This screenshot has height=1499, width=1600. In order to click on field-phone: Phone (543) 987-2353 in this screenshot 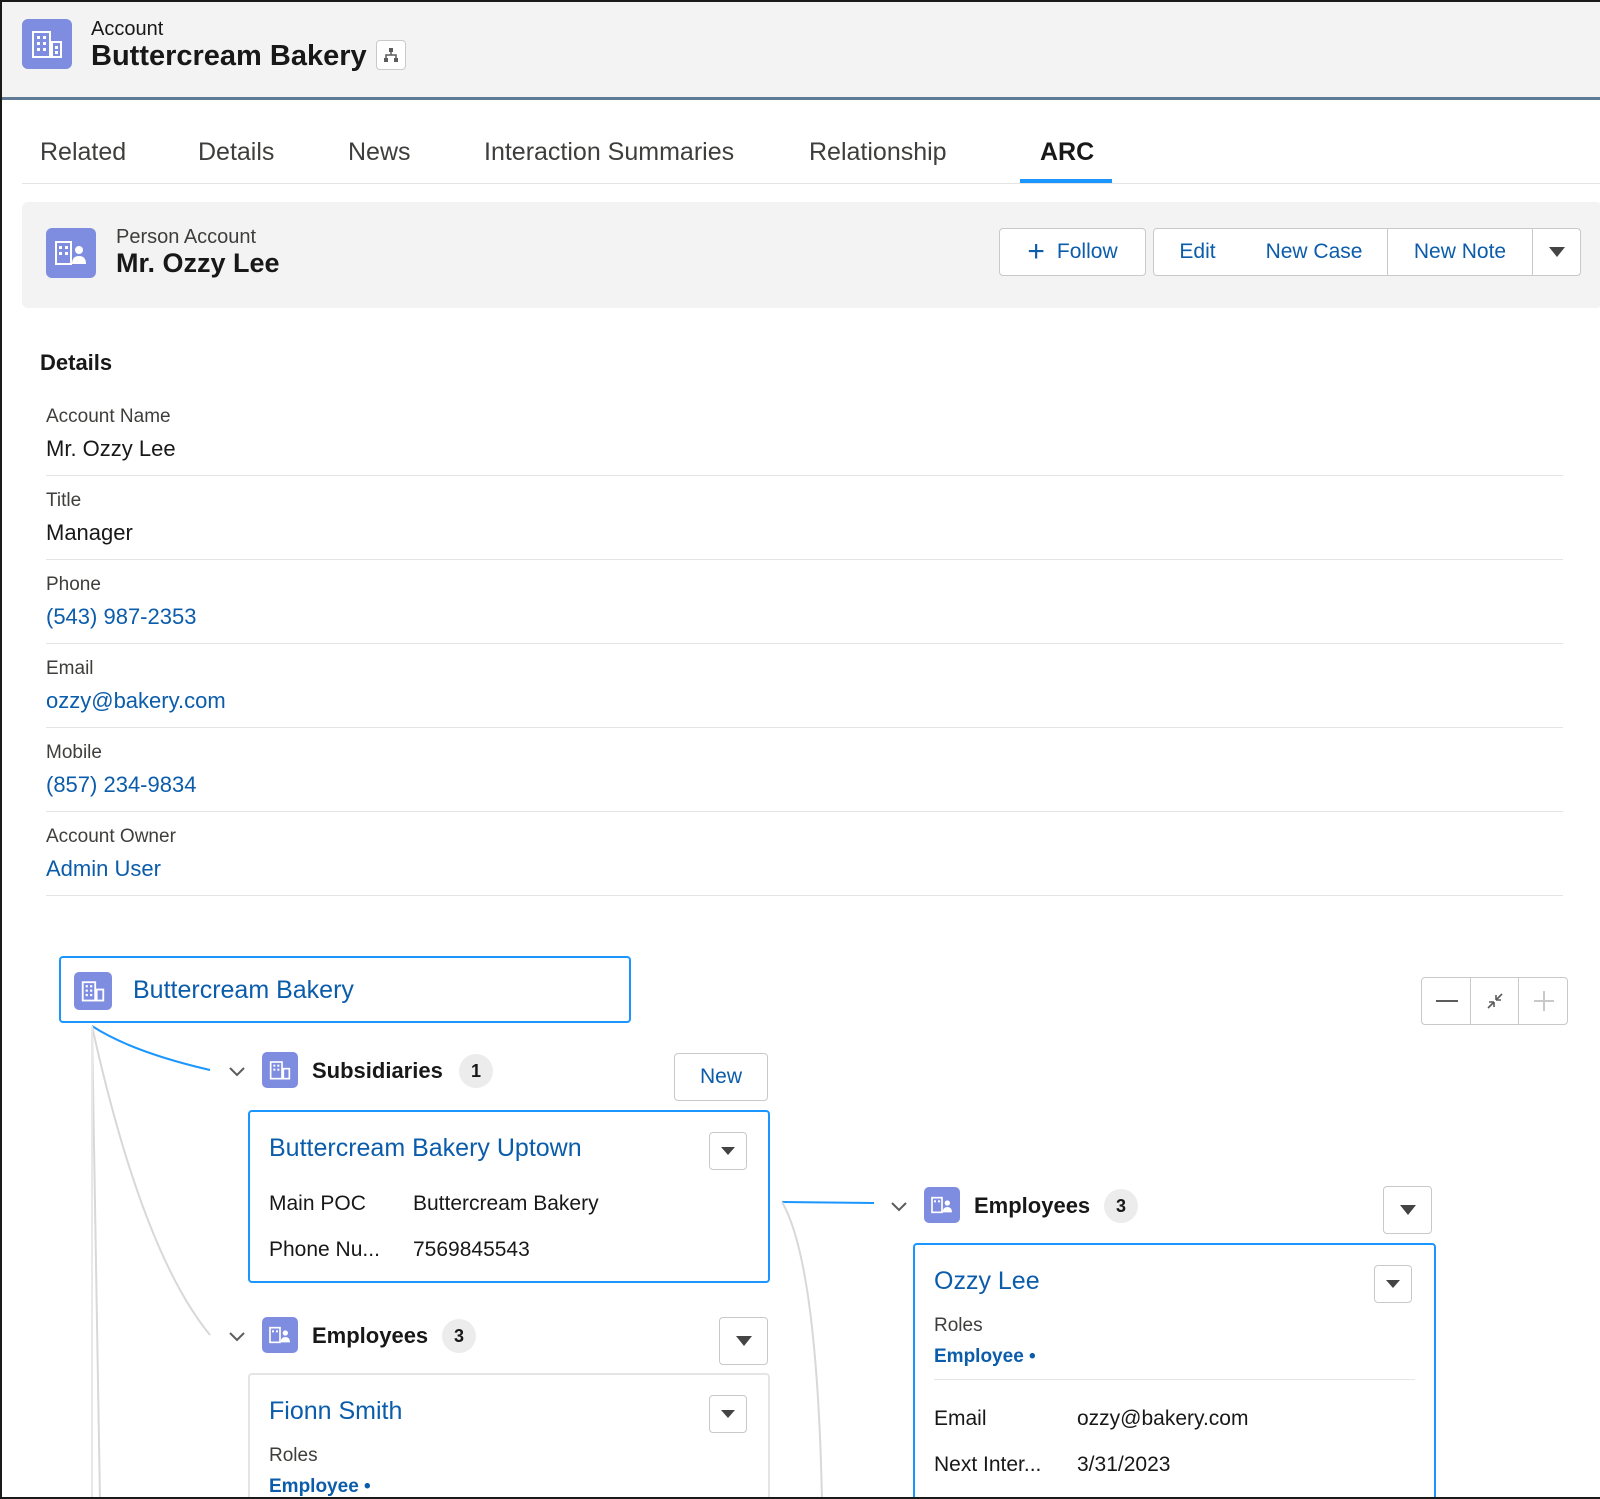, I will do `click(804, 609)`.